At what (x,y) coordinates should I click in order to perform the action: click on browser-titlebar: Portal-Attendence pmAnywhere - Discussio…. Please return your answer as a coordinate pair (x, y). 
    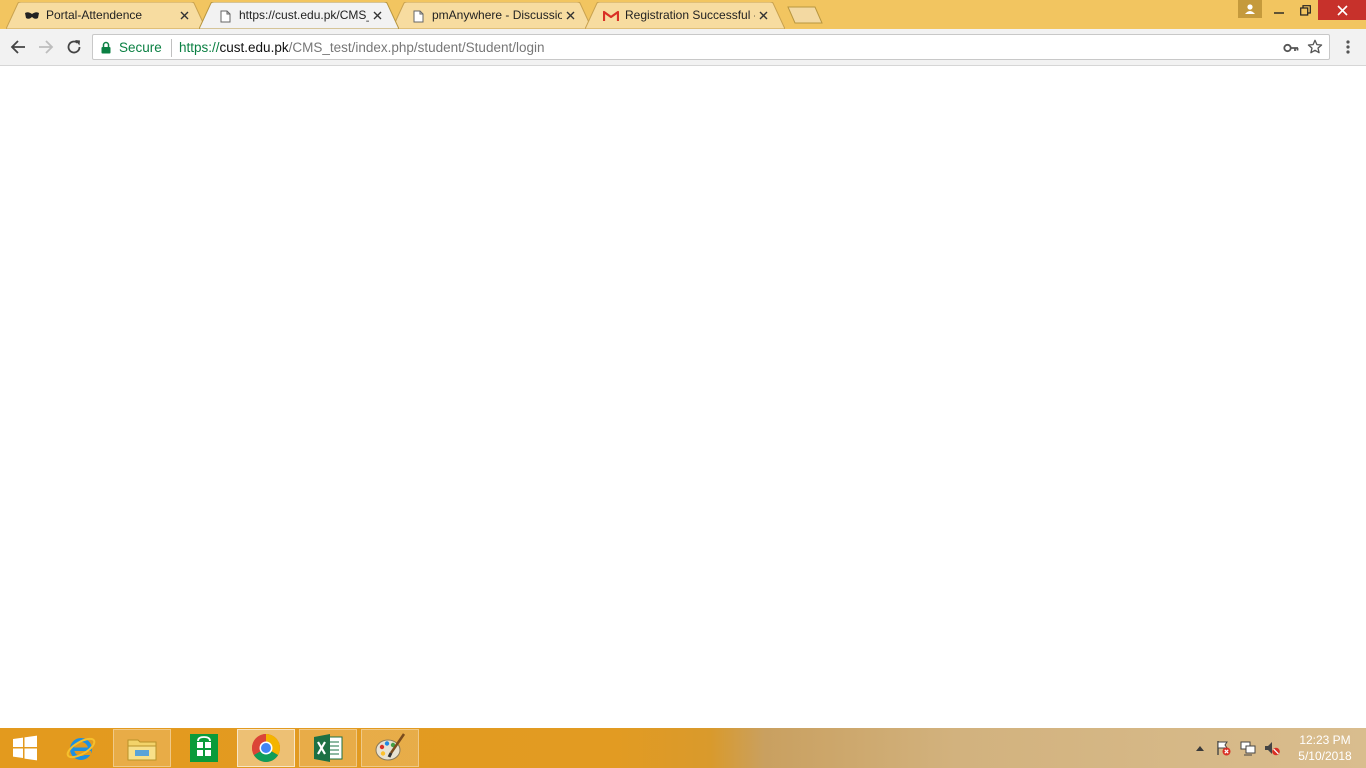
    Looking at the image, I should click on (683, 14).